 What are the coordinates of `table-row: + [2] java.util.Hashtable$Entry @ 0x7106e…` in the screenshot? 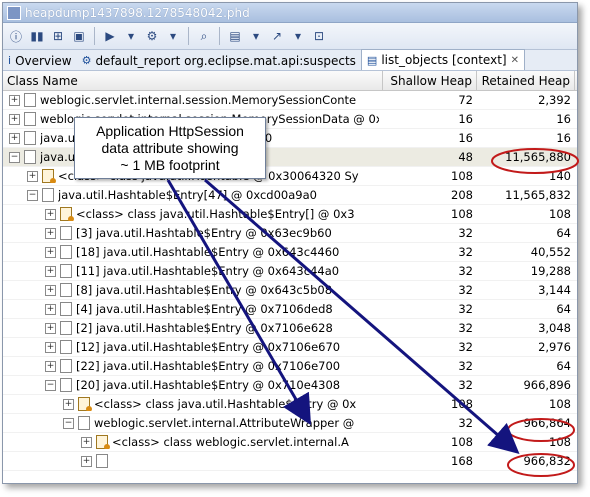 It's located at (290, 328).